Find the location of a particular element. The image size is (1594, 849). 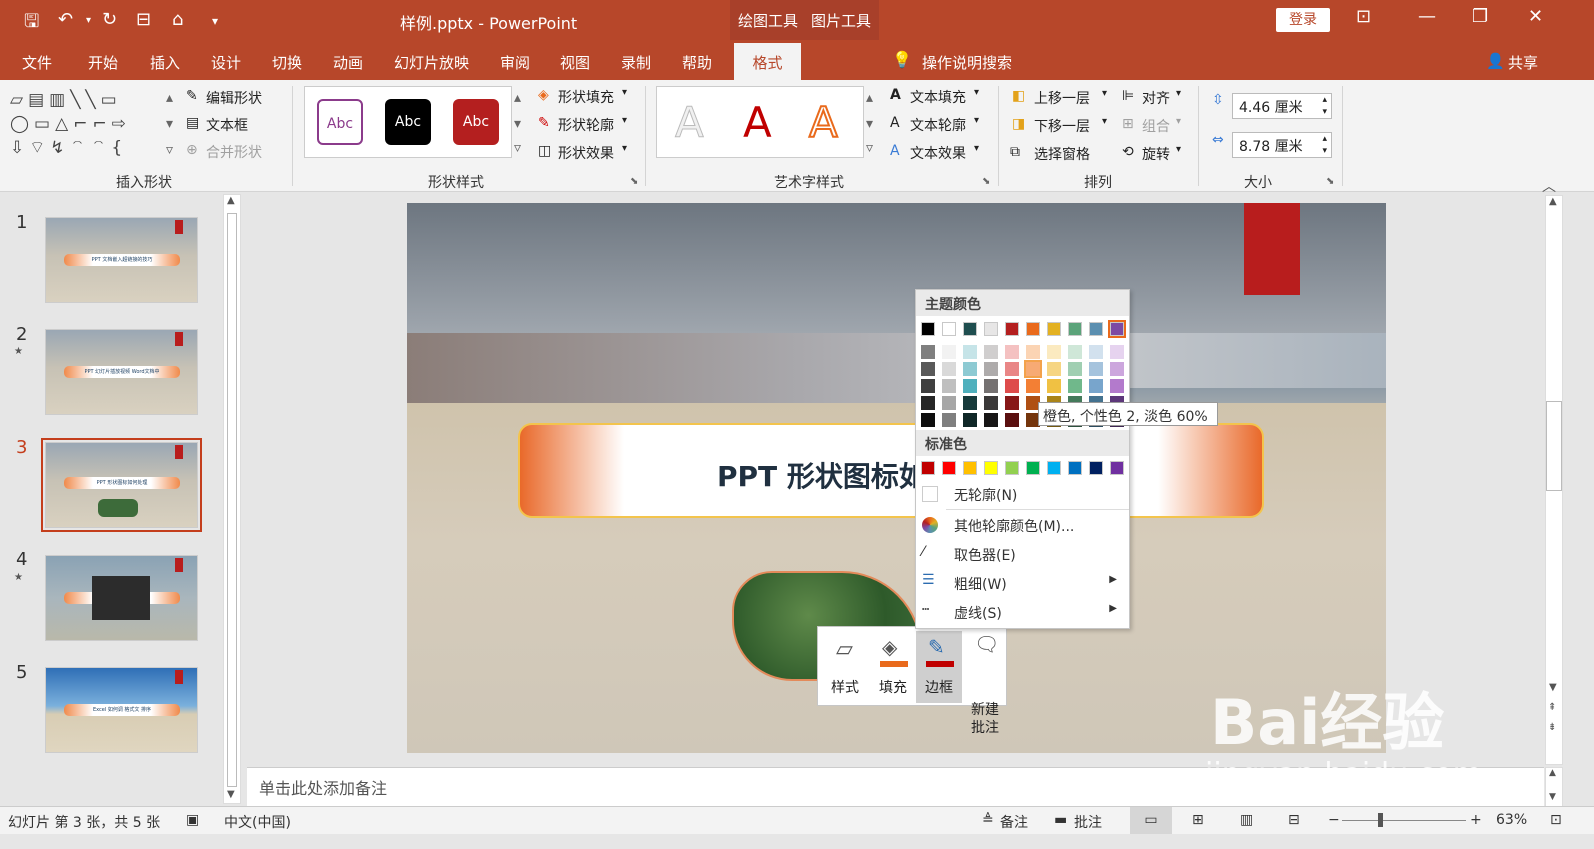

mini-style-button: ▱ 样式 is located at coordinates (845, 667).